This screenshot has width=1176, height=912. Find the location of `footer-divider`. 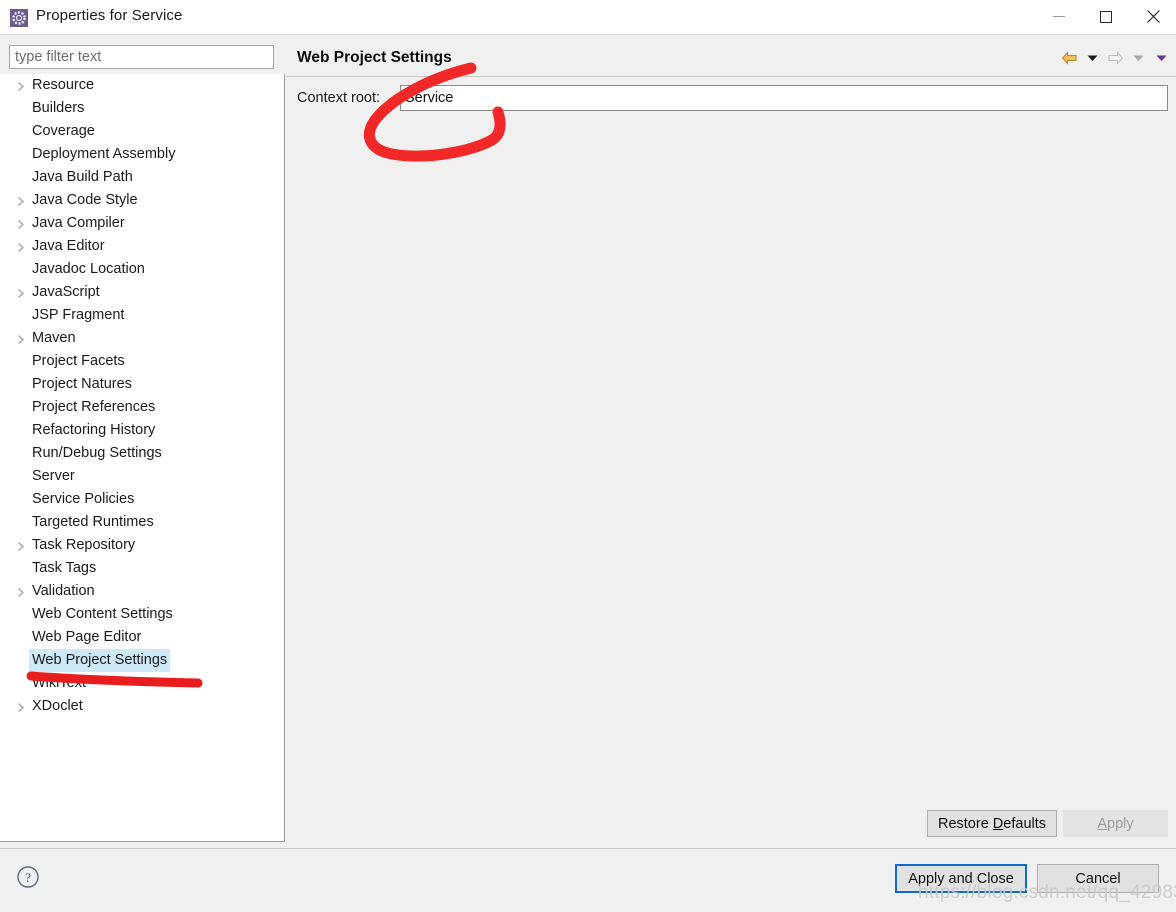

footer-divider is located at coordinates (588, 848).